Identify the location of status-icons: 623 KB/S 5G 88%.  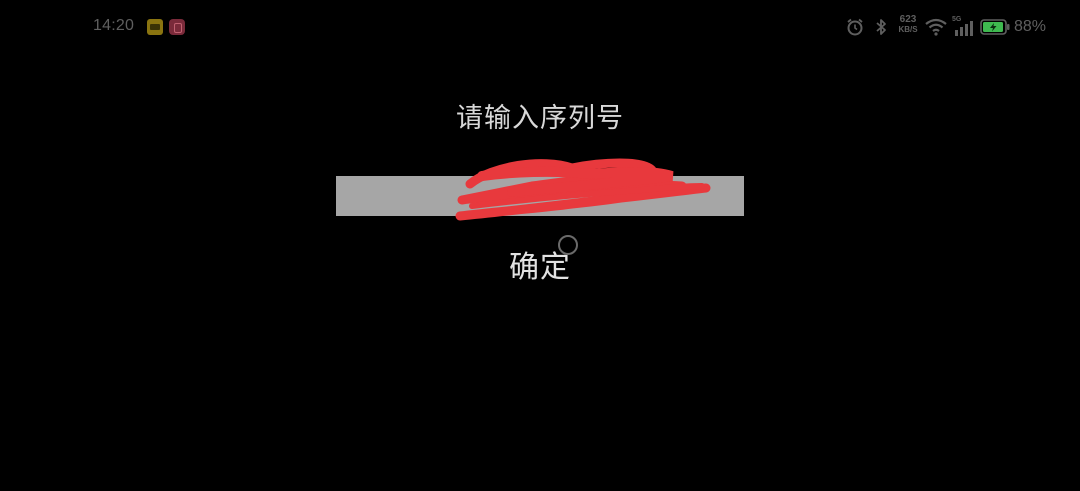
(946, 26).